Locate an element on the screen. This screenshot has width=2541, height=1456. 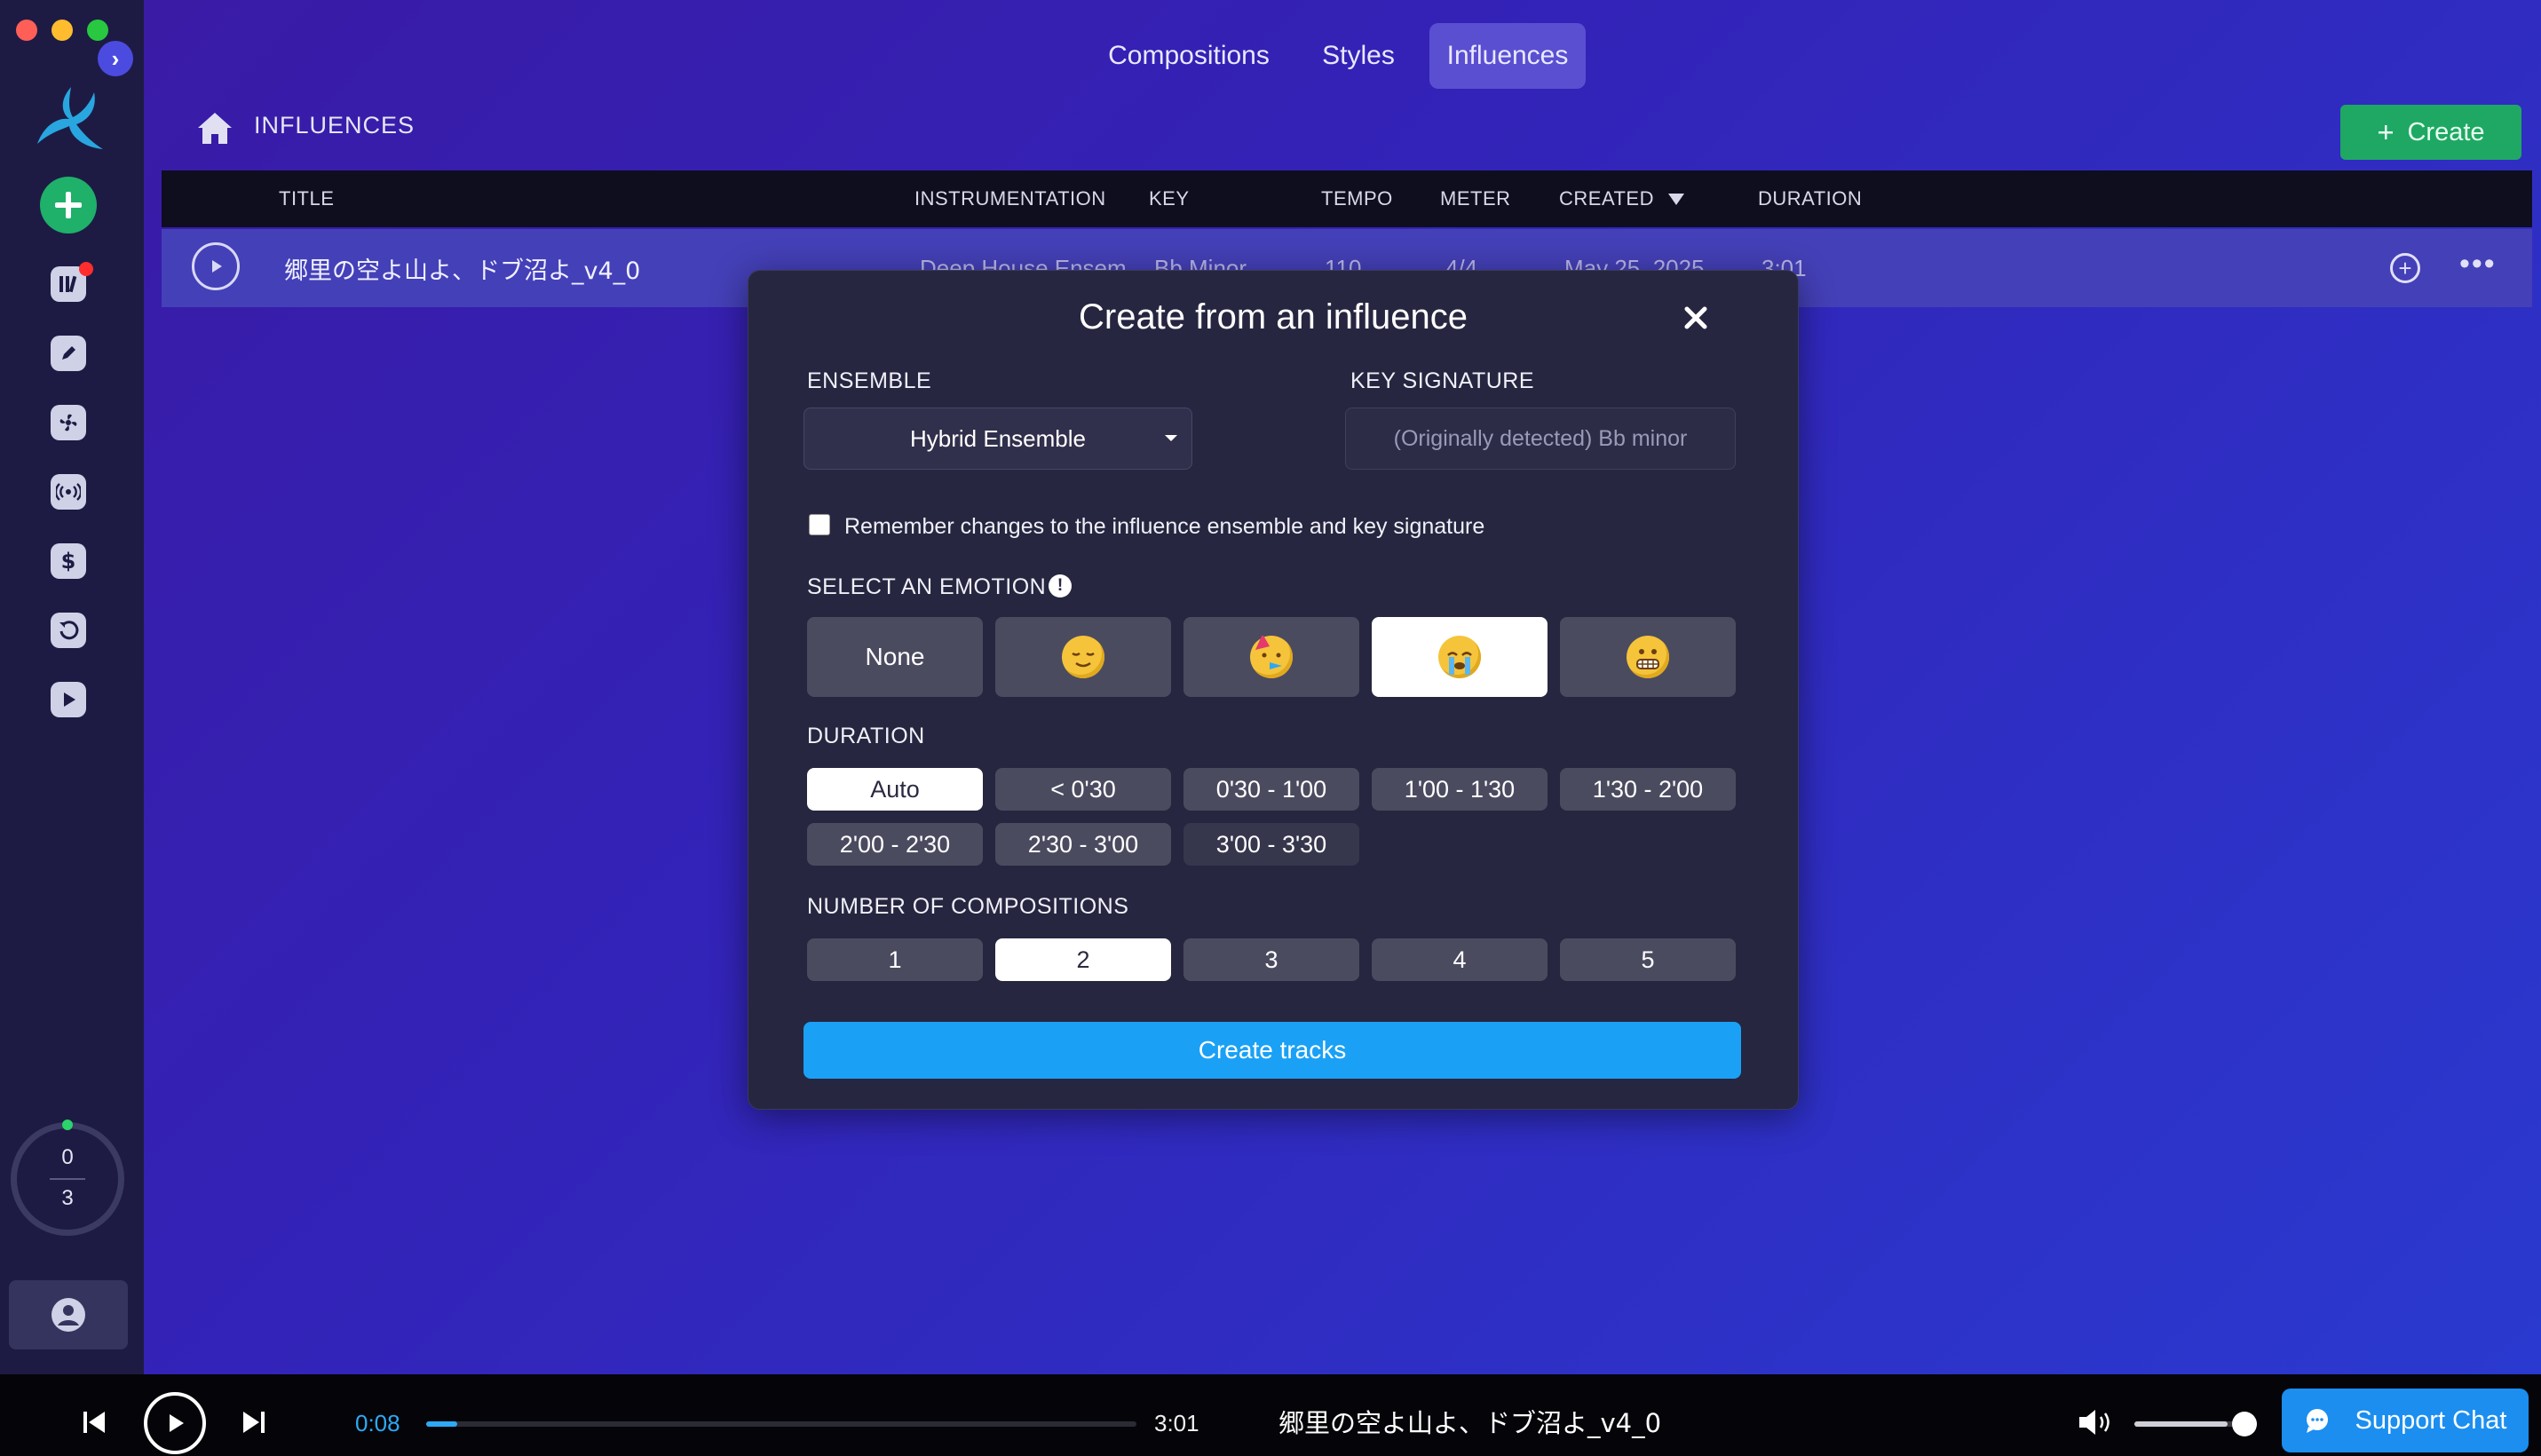
column-created: CREATED is located at coordinates (1621, 198).